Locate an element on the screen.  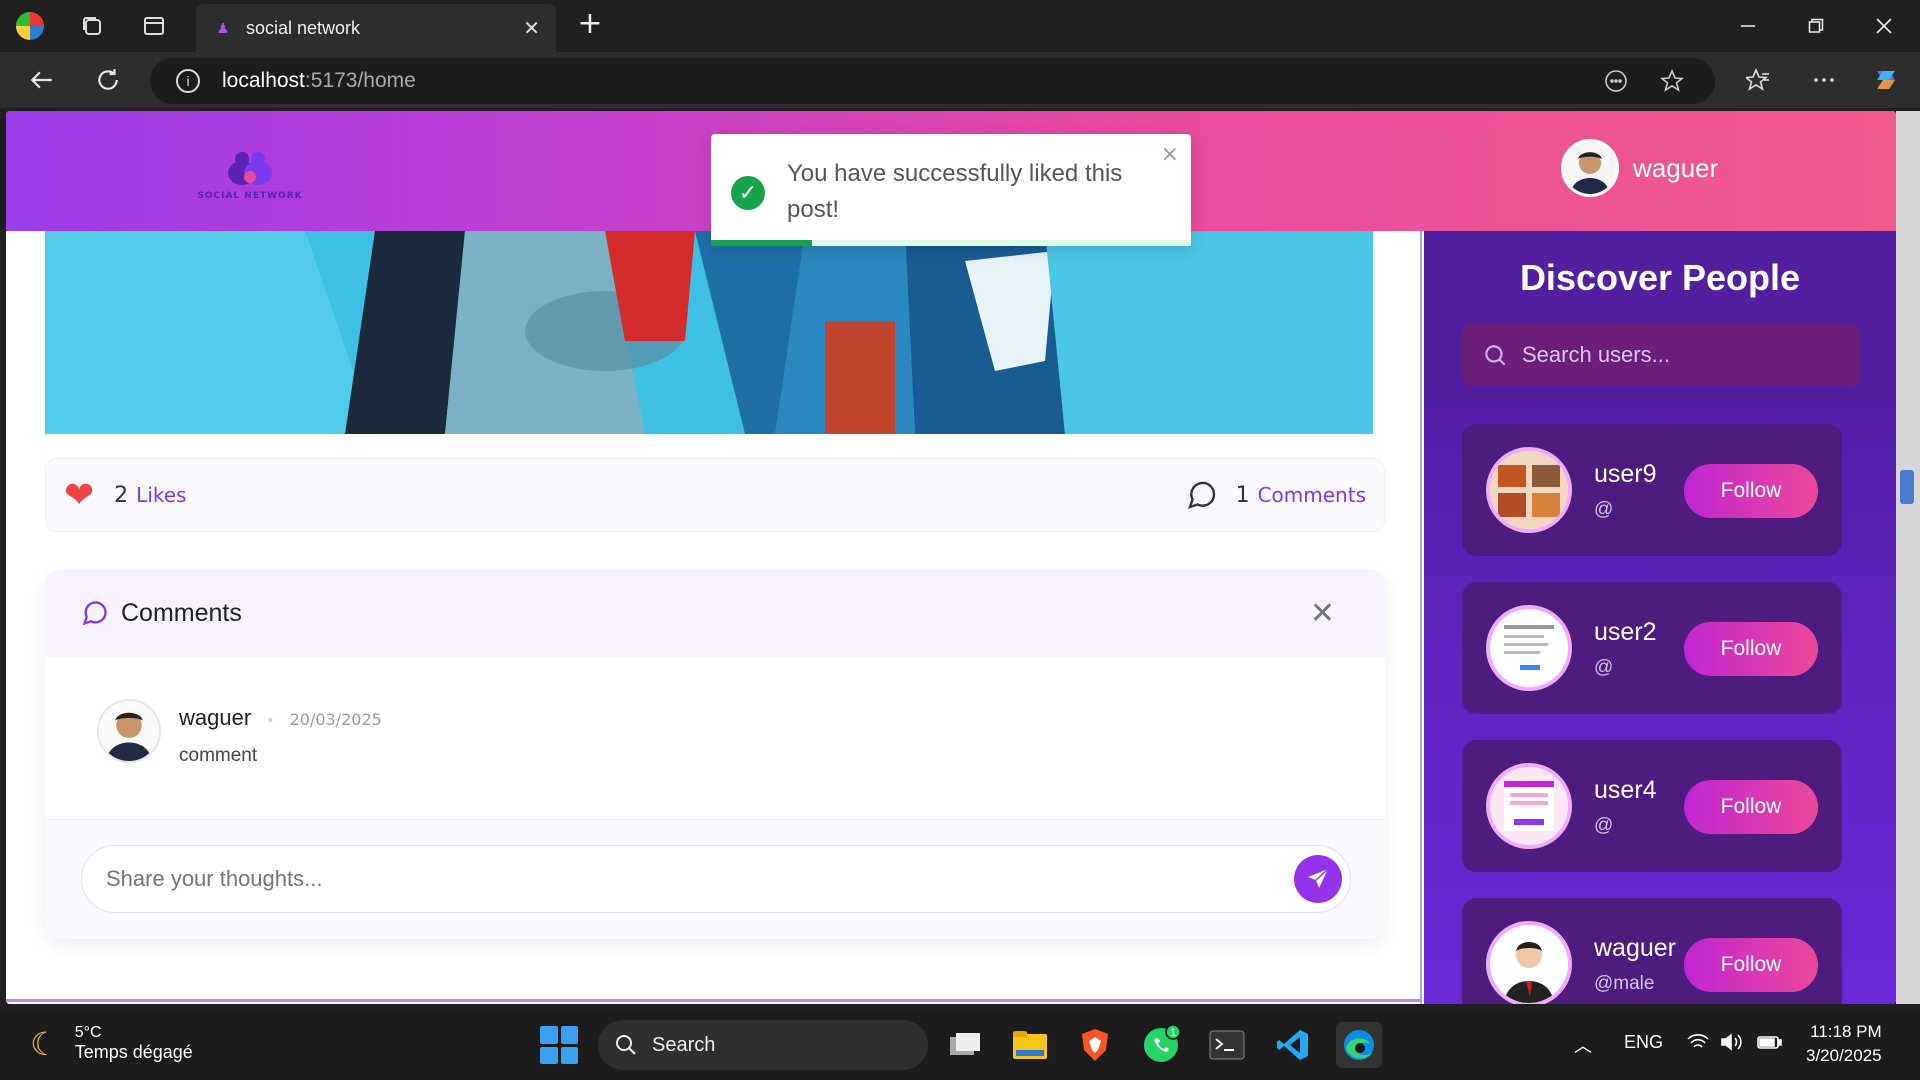
user-info: user2 @ is located at coordinates (1639, 648).